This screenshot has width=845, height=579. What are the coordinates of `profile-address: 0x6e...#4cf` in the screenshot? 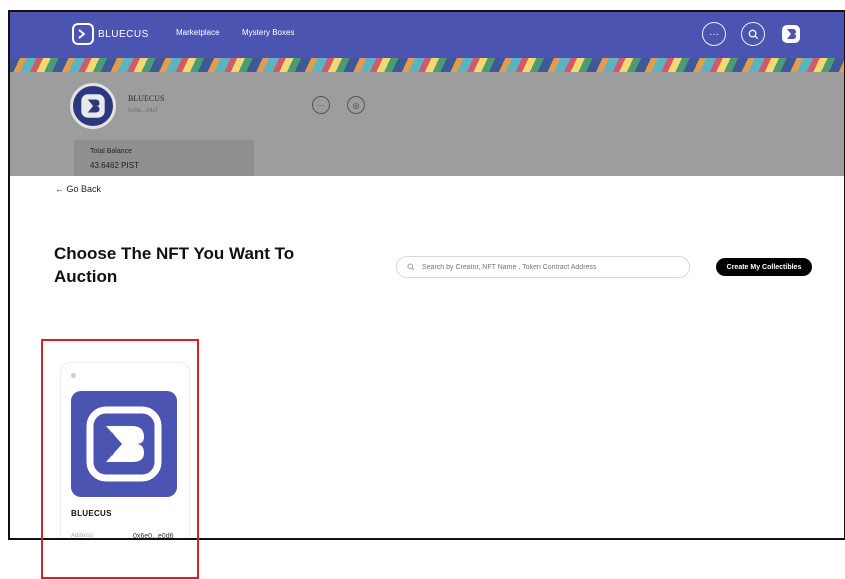 It's located at (143, 111).